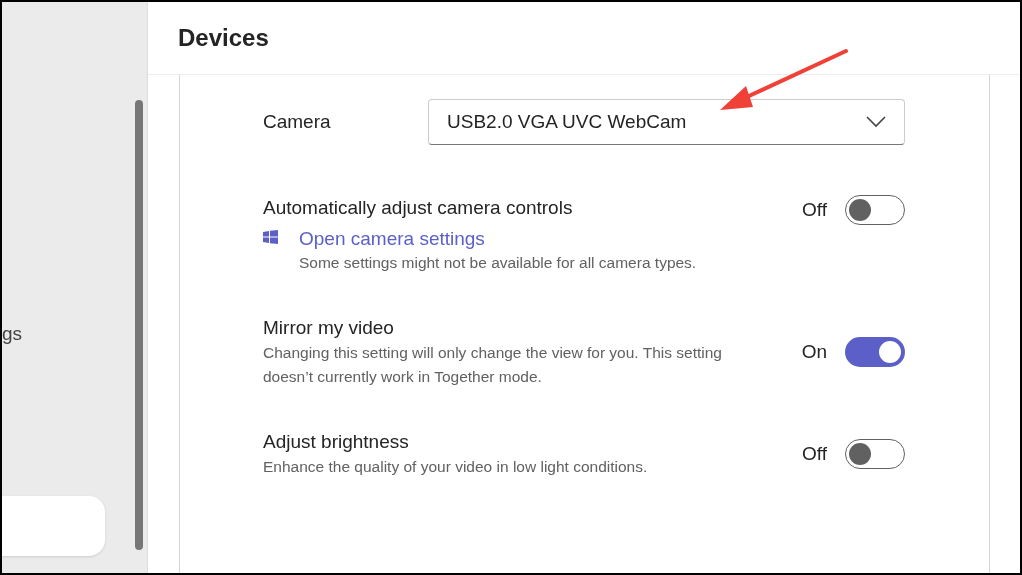 This screenshot has width=1022, height=575. What do you see at coordinates (336, 442) in the screenshot?
I see `setting-title: Adjust brightness` at bounding box center [336, 442].